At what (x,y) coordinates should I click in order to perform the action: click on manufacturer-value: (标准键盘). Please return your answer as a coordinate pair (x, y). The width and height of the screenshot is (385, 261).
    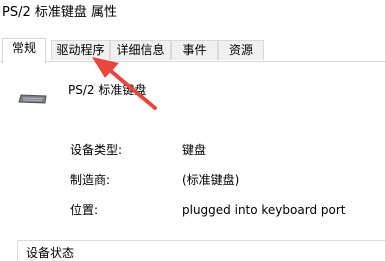
    Looking at the image, I should click on (211, 180).